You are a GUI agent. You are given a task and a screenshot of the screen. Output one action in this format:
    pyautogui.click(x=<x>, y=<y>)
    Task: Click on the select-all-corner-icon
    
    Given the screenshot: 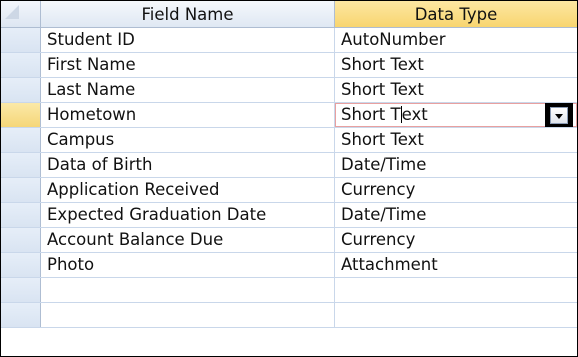 What is the action you would take?
    pyautogui.click(x=12, y=12)
    